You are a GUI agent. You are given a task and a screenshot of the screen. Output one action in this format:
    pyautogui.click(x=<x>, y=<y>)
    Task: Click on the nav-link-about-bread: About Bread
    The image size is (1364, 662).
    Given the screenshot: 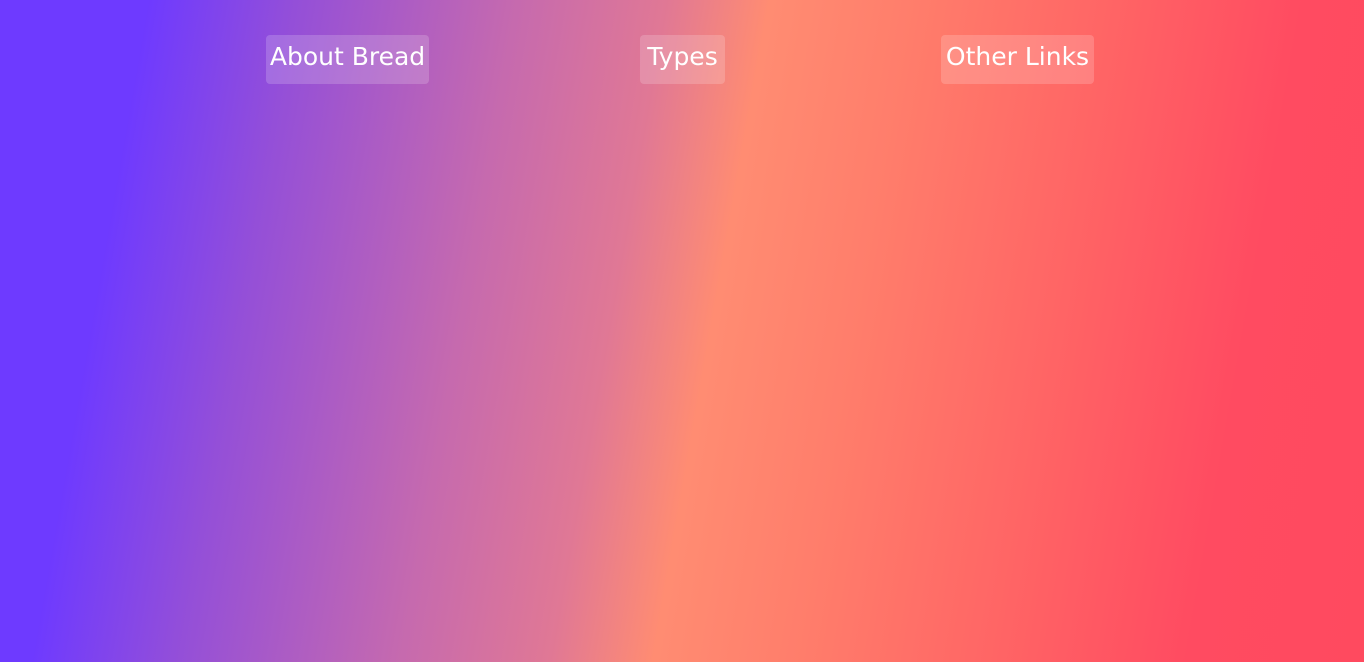 What is the action you would take?
    pyautogui.click(x=347, y=59)
    